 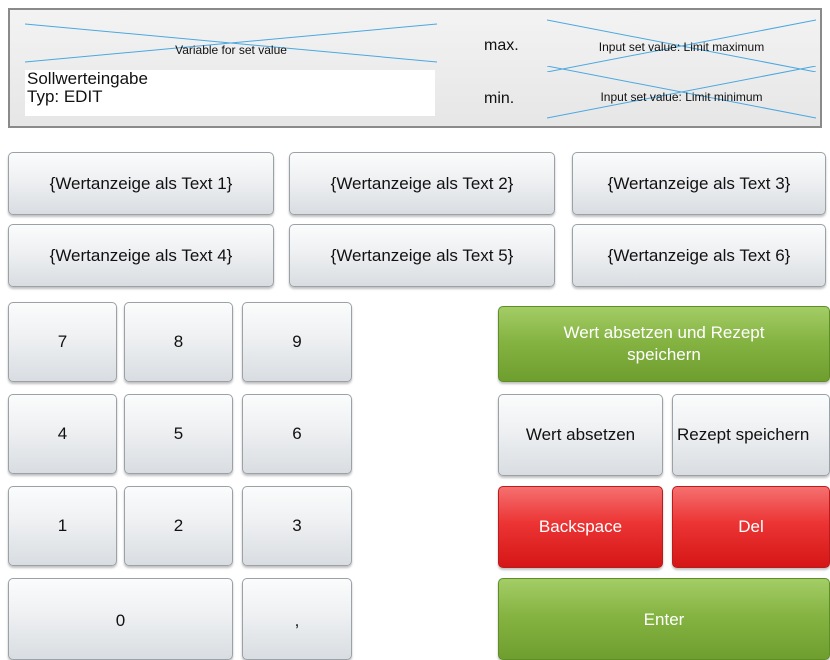 I want to click on save-recipe-button: Rezept speichern, so click(x=751, y=435).